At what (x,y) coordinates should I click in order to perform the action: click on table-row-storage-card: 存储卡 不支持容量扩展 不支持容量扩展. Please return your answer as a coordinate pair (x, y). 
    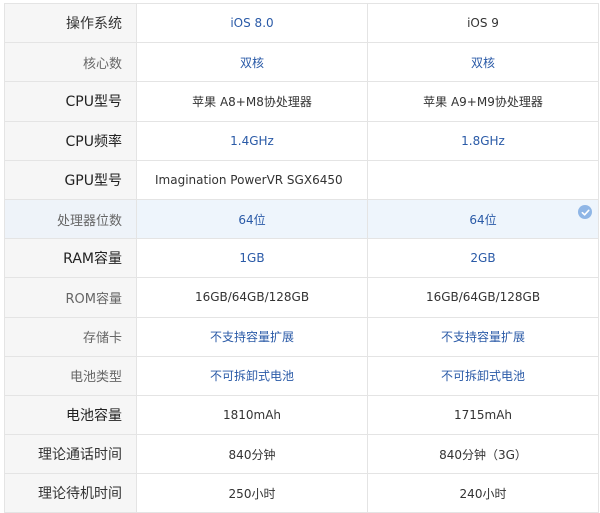
    Looking at the image, I should click on (301, 336).